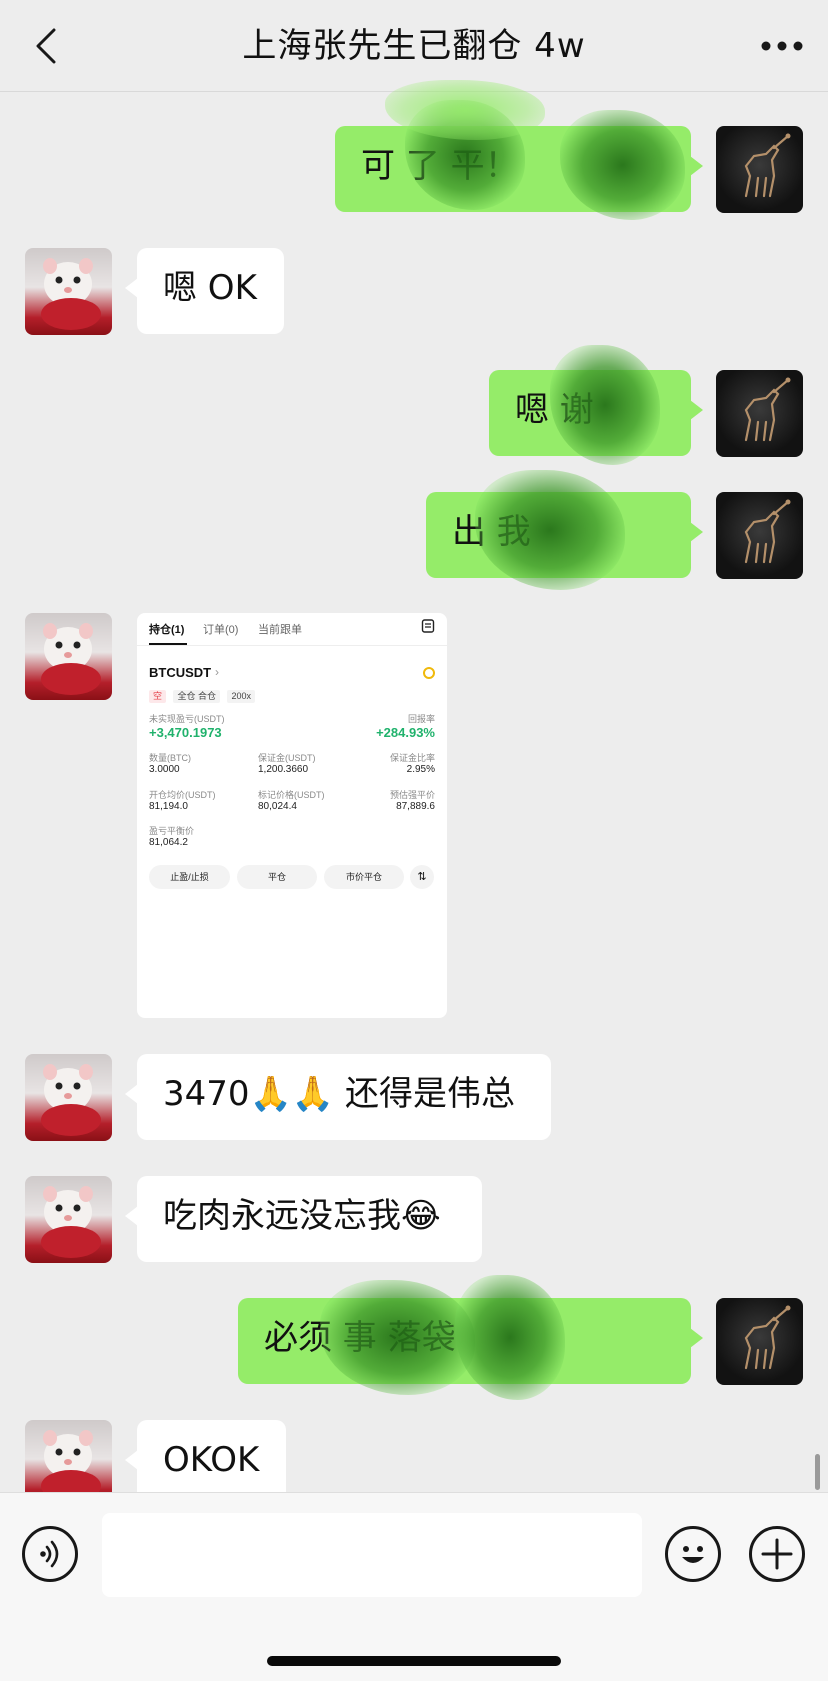 The width and height of the screenshot is (828, 1681). I want to click on margin-value: 1,200.3660, so click(283, 769).